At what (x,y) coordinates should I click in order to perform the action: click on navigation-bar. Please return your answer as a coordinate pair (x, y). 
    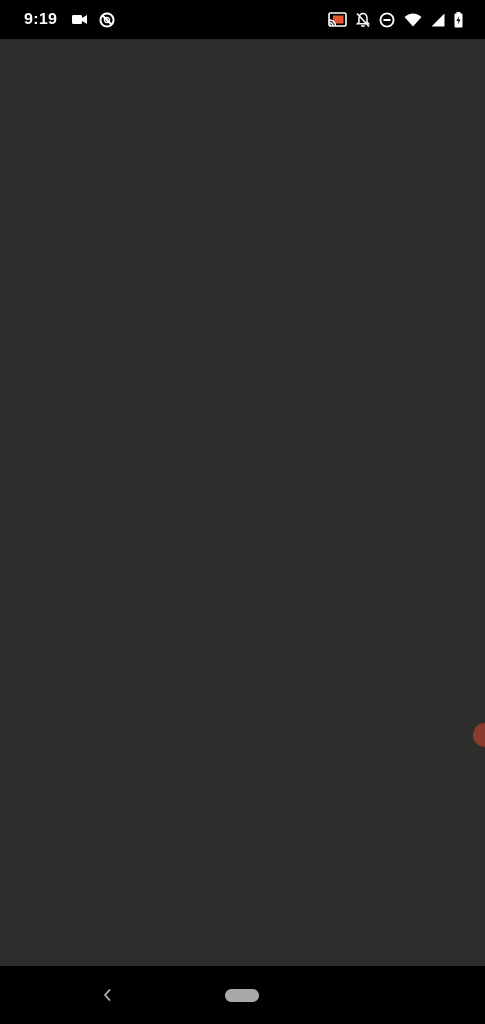
    Looking at the image, I should click on (242, 995).